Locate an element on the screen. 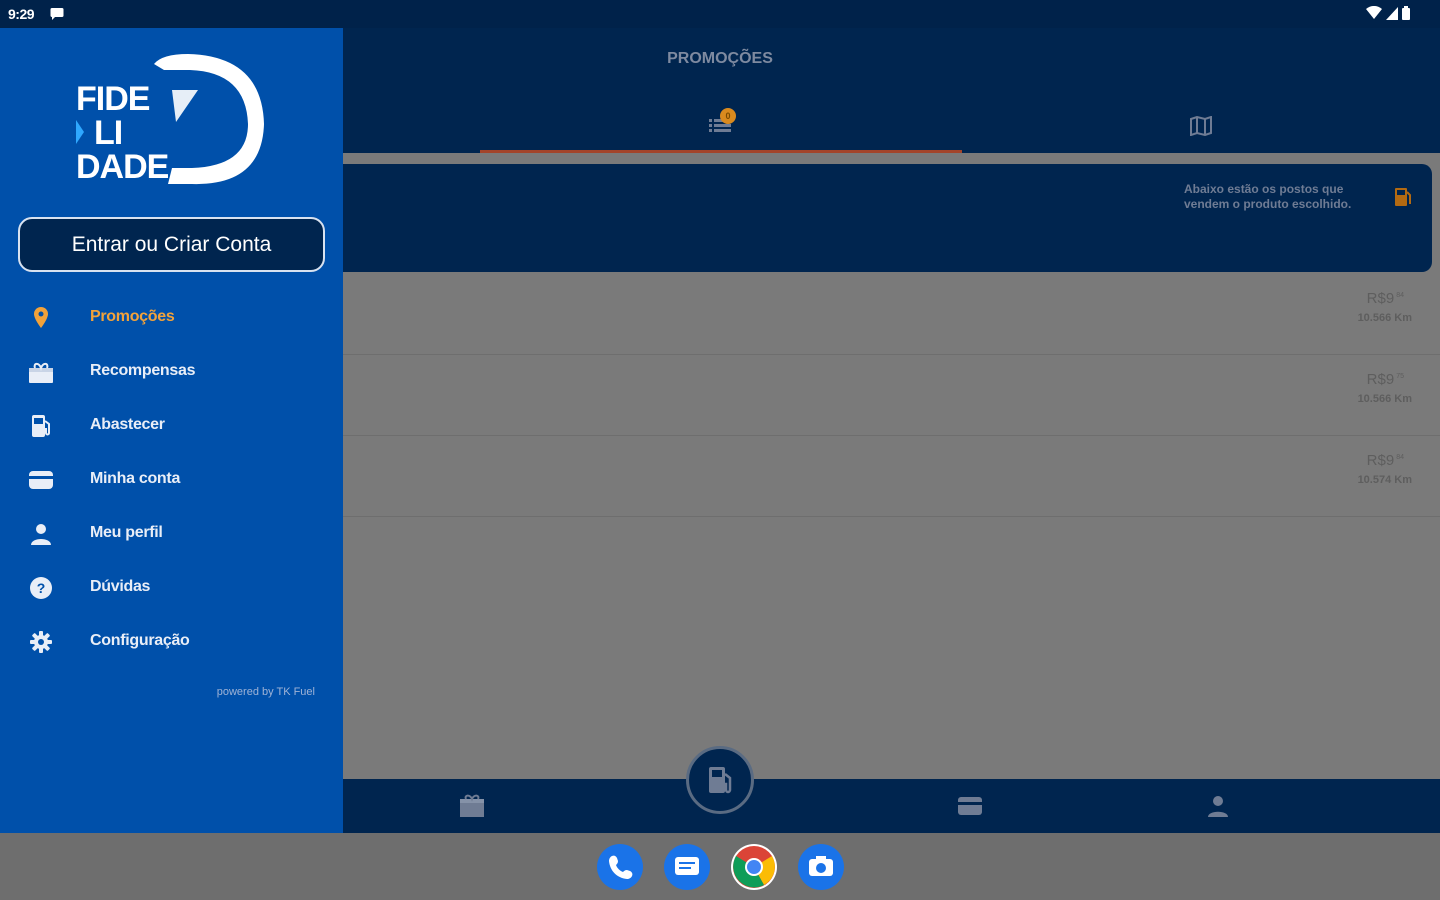 This screenshot has width=1440, height=900. chat-notification-icon is located at coordinates (57, 14).